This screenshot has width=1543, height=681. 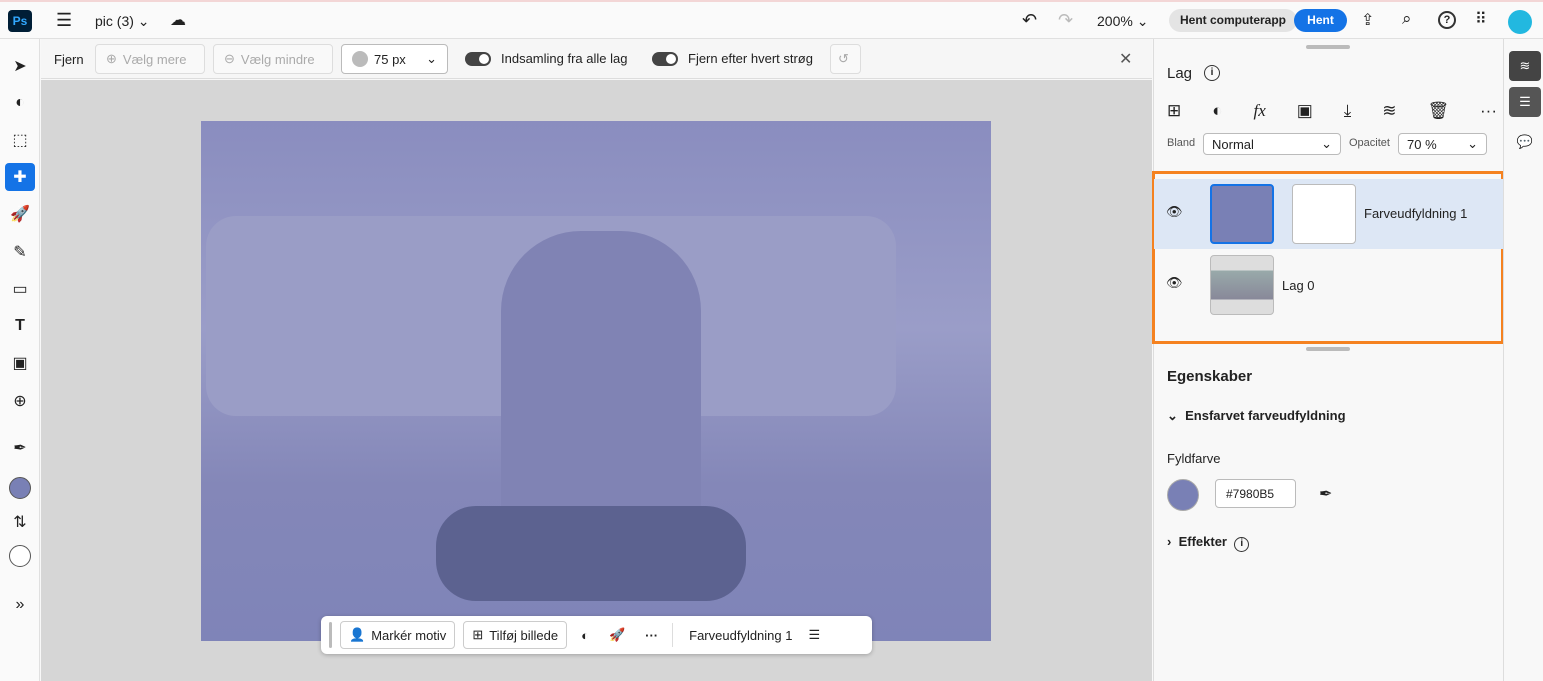 I want to click on select-more-button: ⊕ Vælg mere, so click(x=150, y=59).